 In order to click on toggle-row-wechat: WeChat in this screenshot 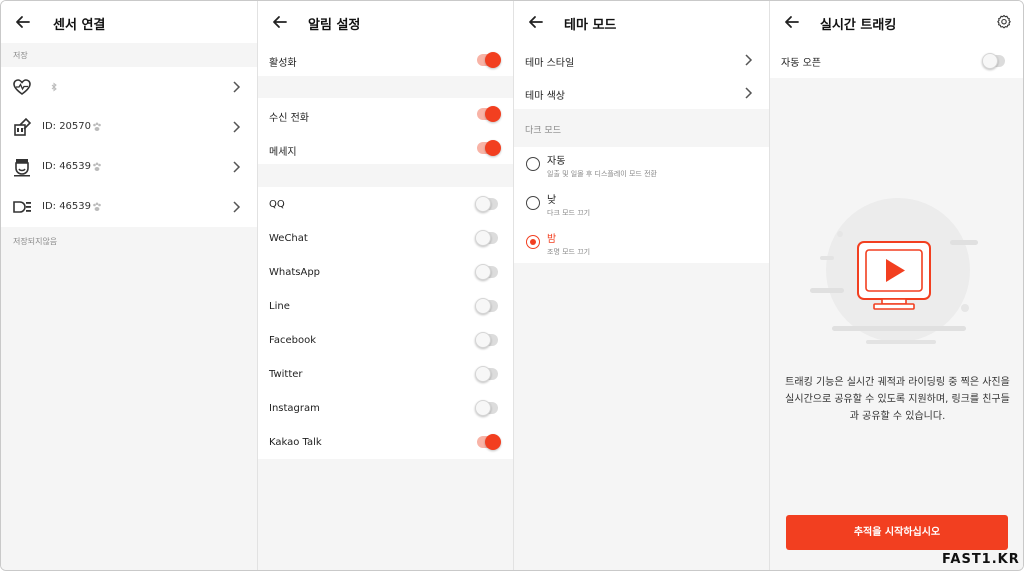, I will do `click(385, 238)`.